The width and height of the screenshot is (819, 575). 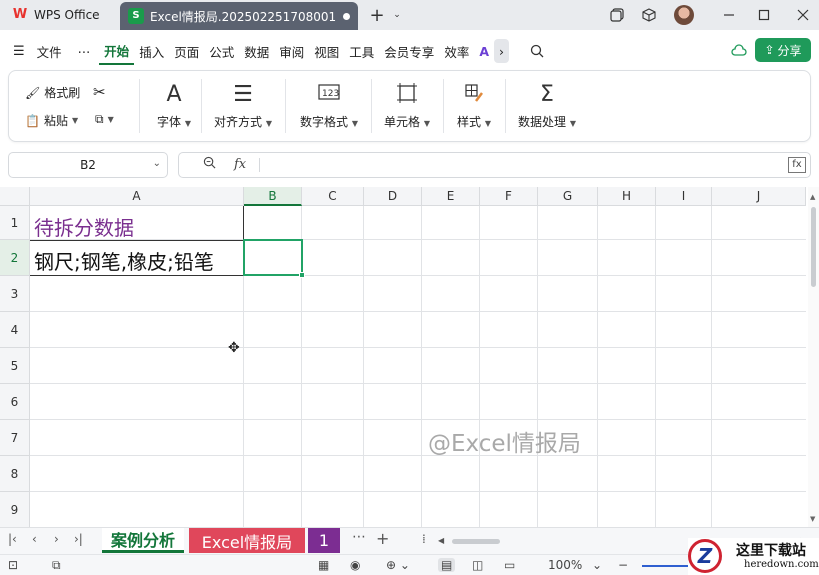 I want to click on site-logo-icon: Z, so click(x=705, y=556).